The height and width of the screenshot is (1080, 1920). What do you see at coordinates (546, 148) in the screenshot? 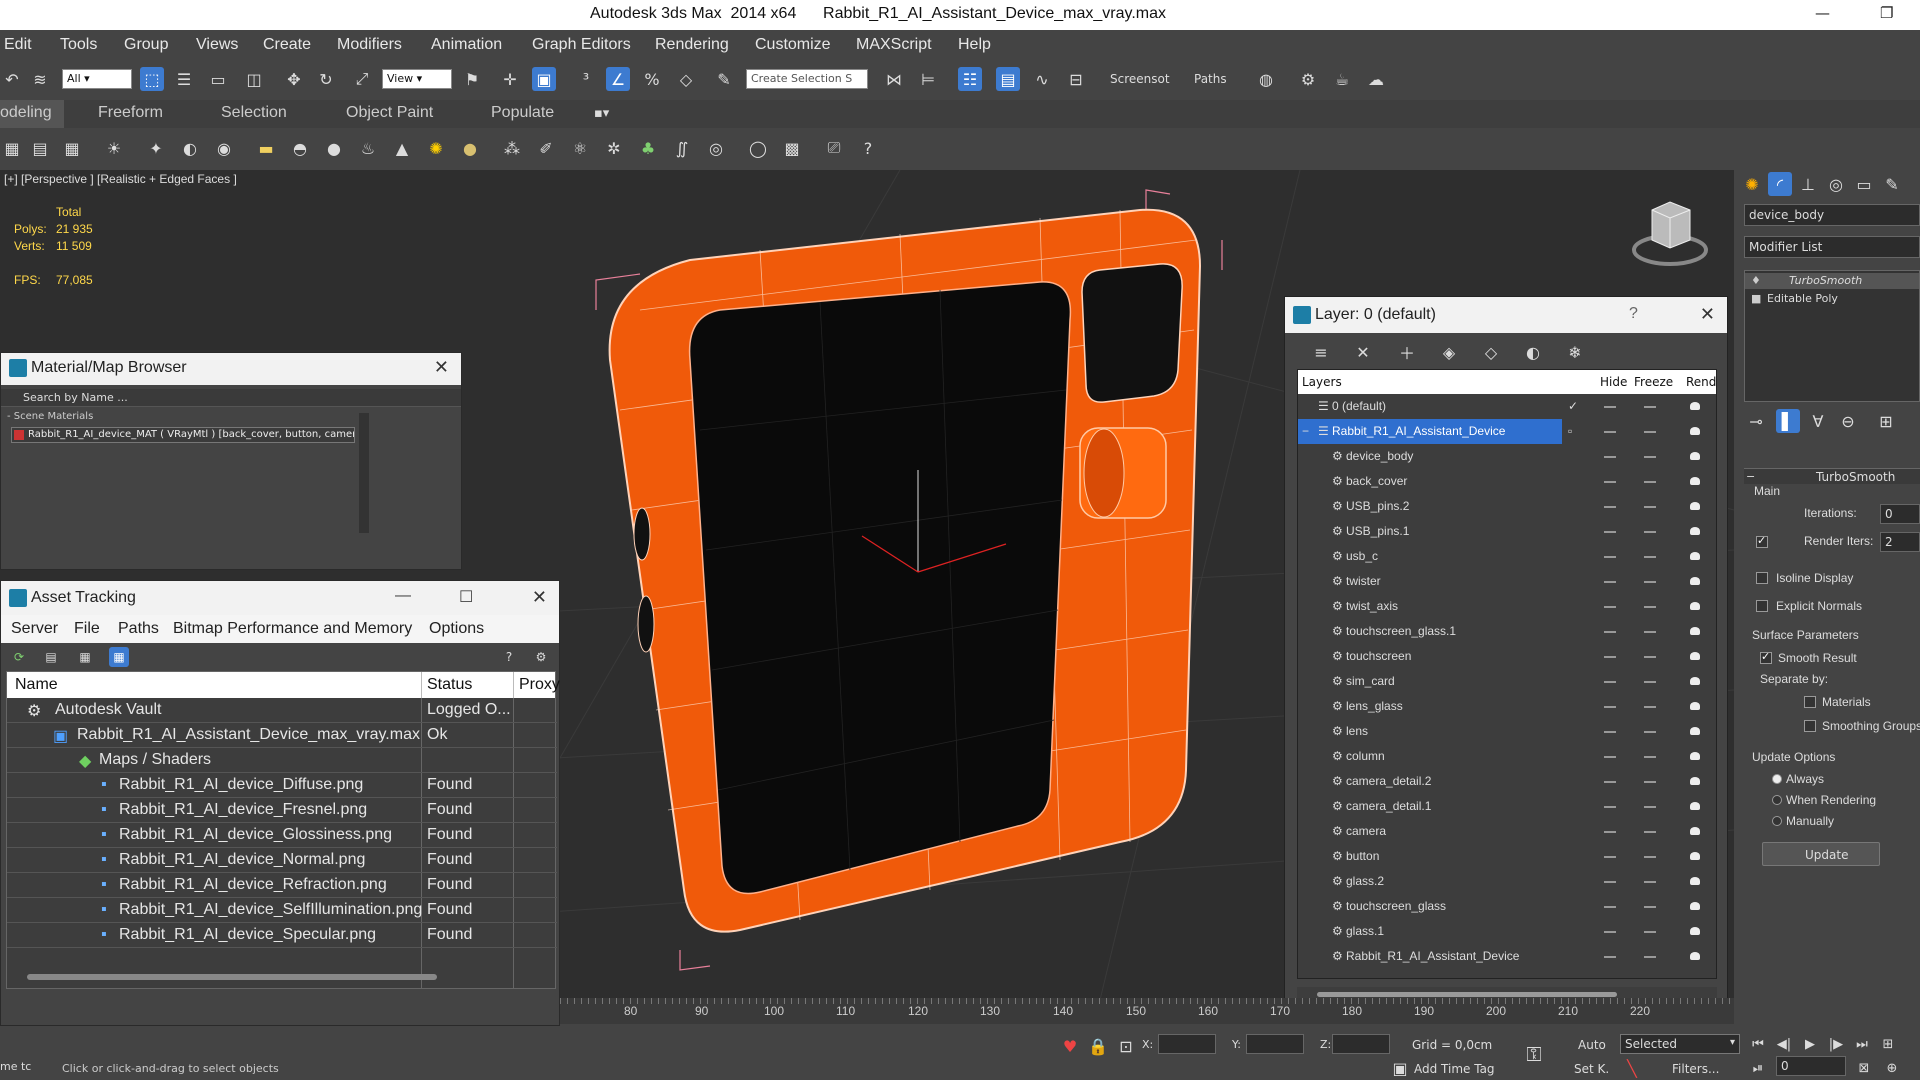
I see `paint-icon: ✐` at bounding box center [546, 148].